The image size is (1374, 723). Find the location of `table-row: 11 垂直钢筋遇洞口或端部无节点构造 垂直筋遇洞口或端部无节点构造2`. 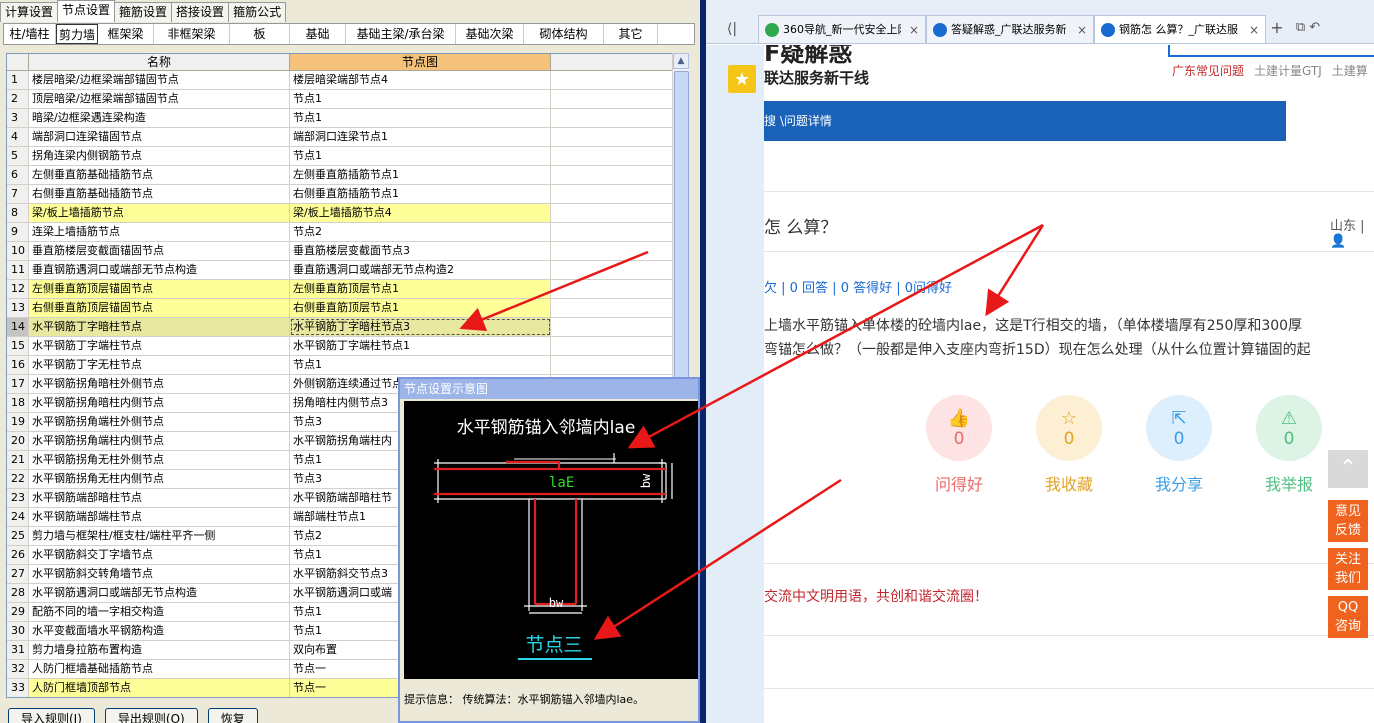

table-row: 11 垂直钢筋遇洞口或端部无节点构造 垂直筋遇洞口或端部无节点构造2 is located at coordinates (342, 270).